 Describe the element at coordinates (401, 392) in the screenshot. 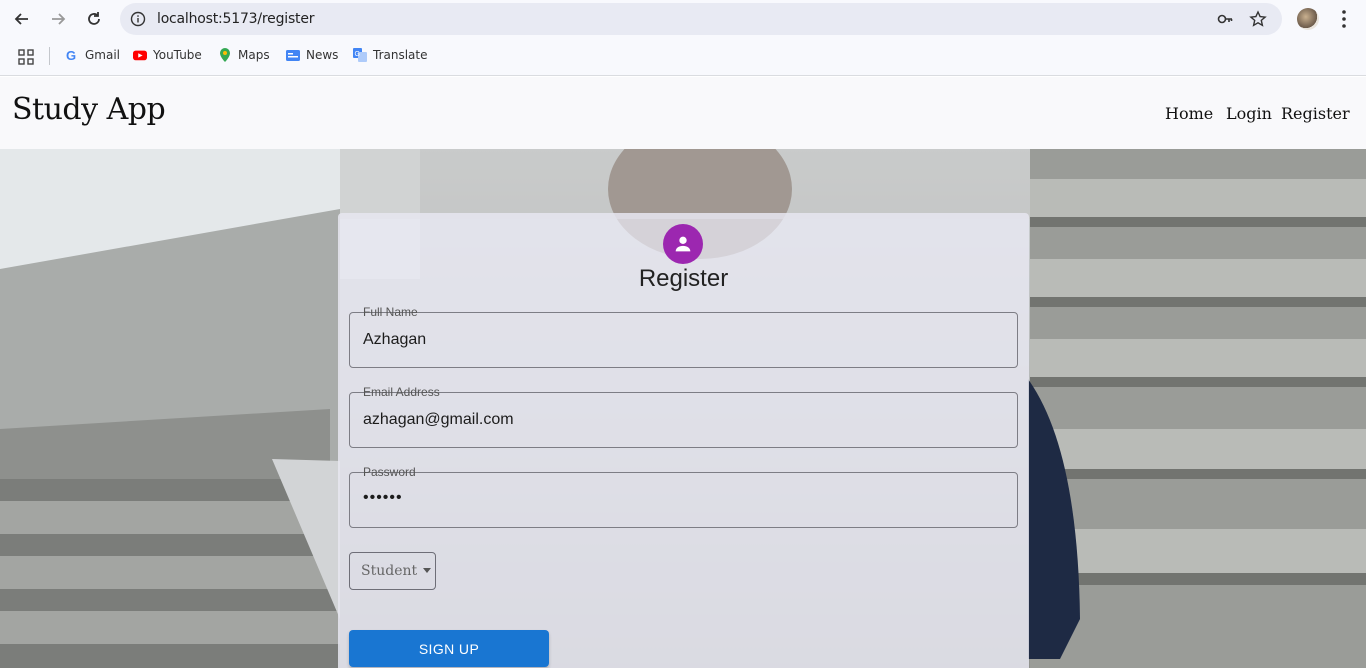

I see `email-label: Email Address` at that location.